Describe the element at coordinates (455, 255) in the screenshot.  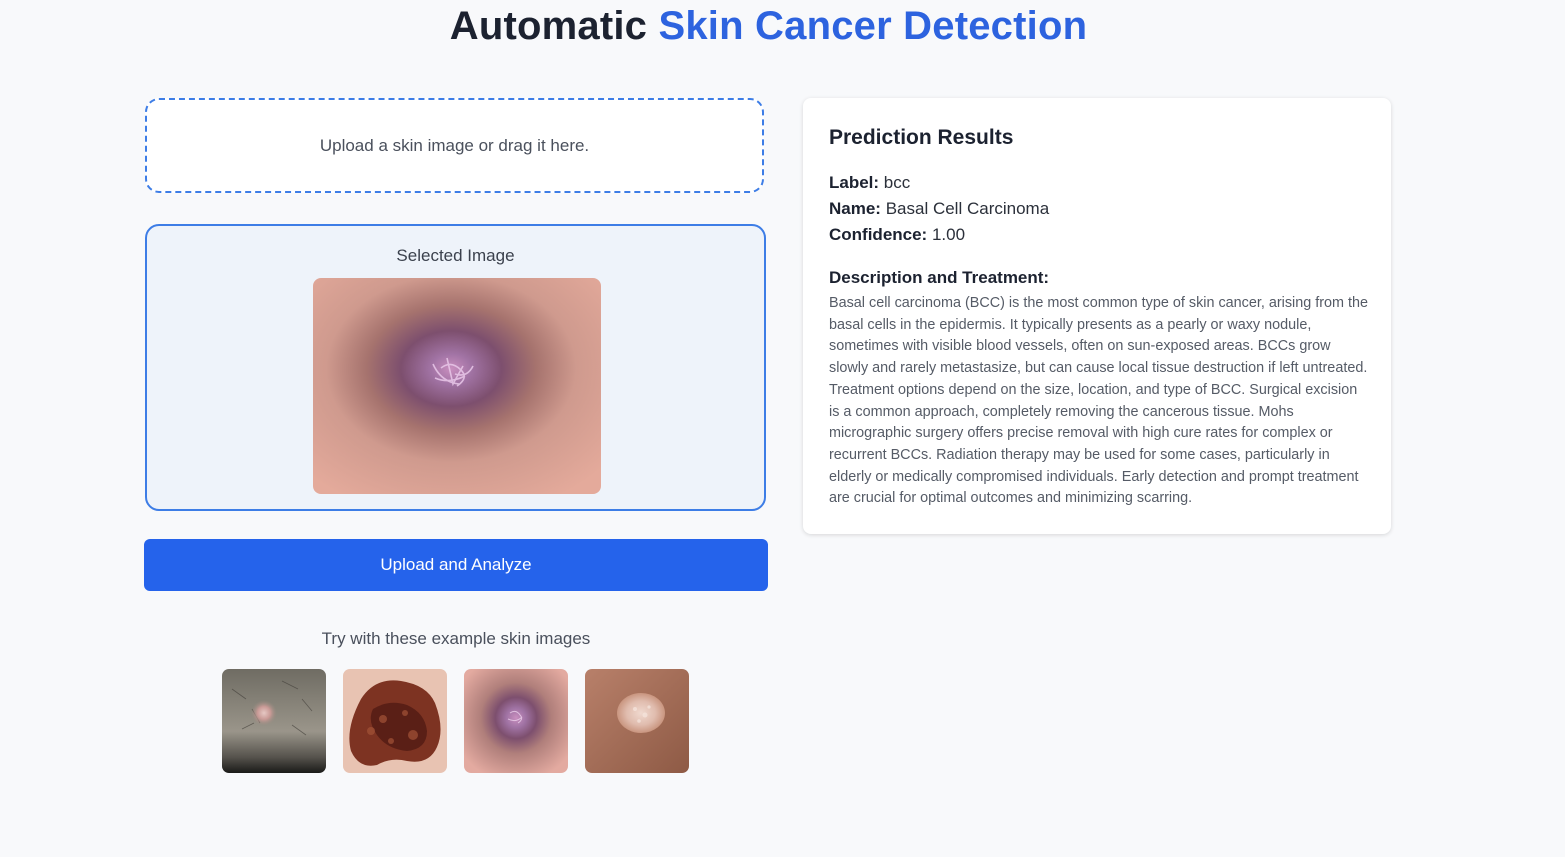
I see `selected-image-label: Selected Image` at that location.